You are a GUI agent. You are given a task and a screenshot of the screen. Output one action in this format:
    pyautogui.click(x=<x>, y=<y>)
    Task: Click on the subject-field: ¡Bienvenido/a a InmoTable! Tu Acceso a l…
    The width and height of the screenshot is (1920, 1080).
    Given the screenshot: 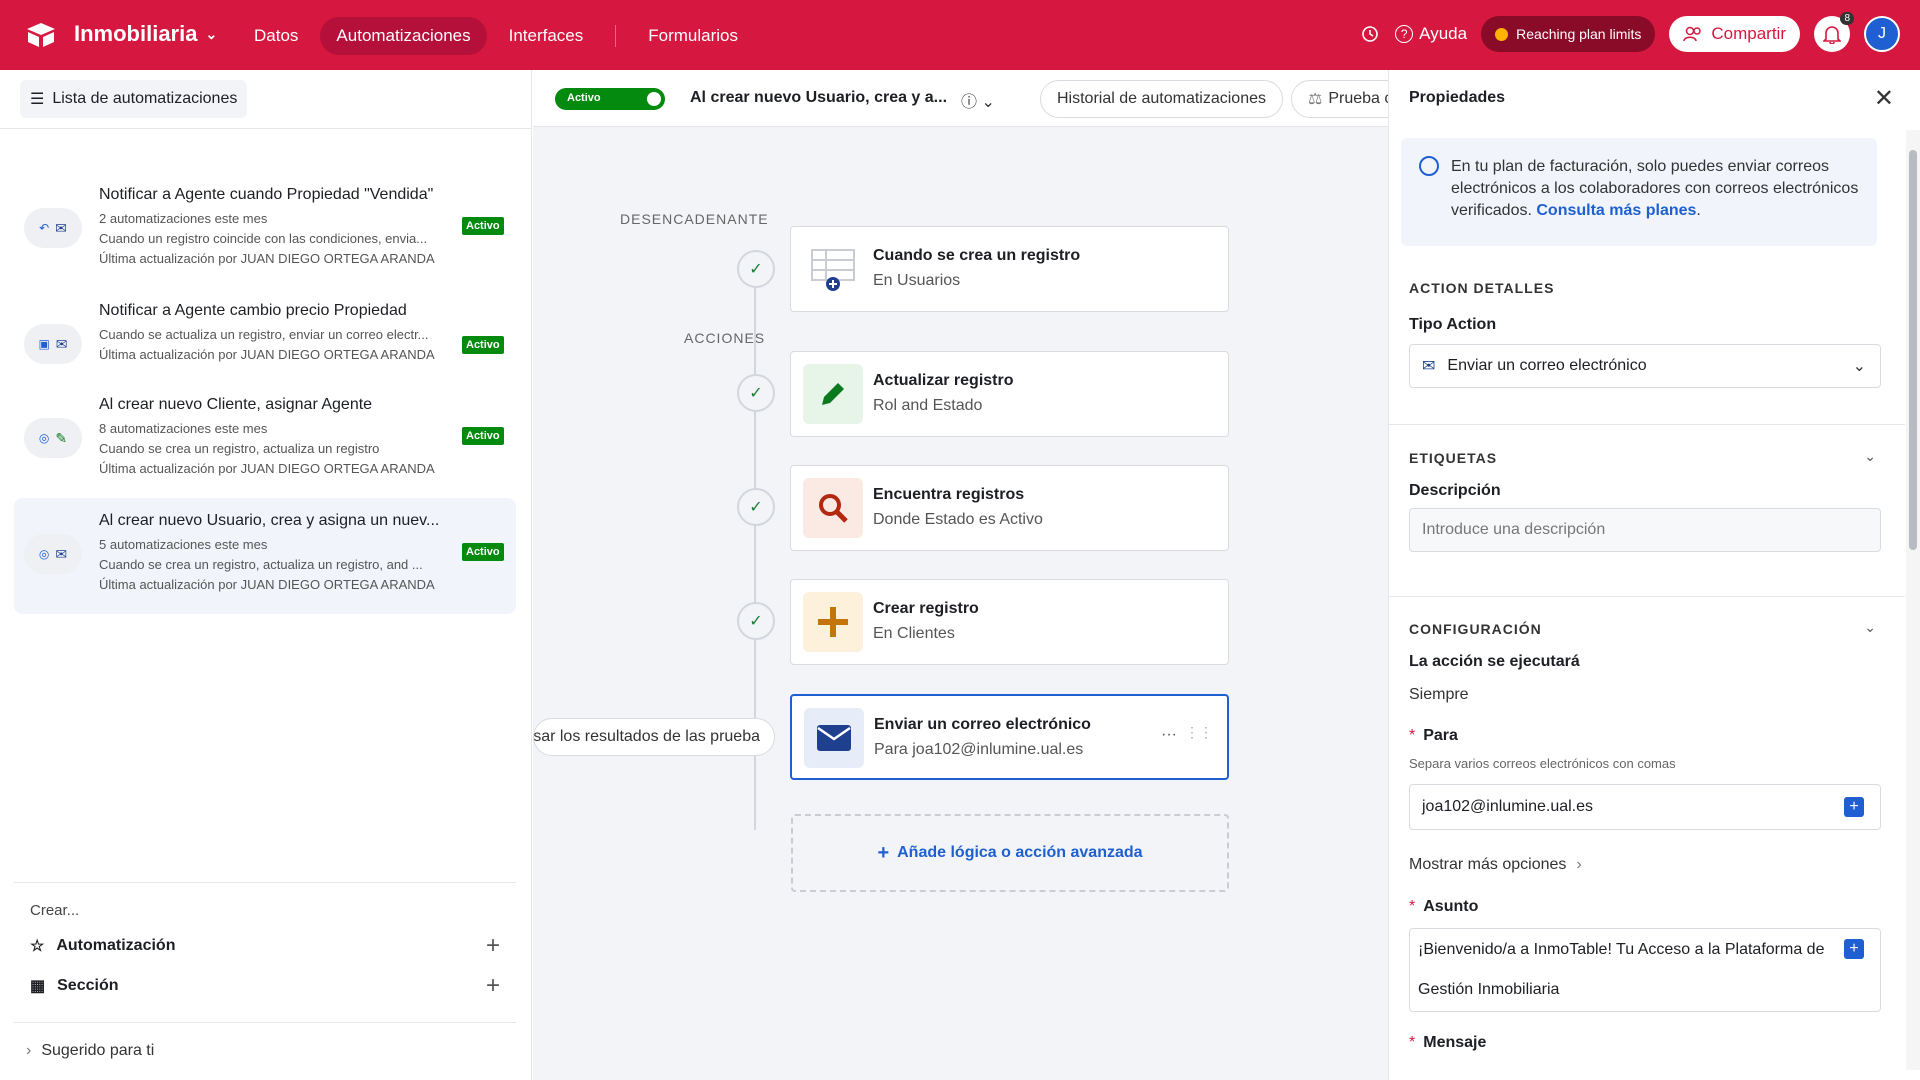 What is the action you would take?
    pyautogui.click(x=1645, y=970)
    